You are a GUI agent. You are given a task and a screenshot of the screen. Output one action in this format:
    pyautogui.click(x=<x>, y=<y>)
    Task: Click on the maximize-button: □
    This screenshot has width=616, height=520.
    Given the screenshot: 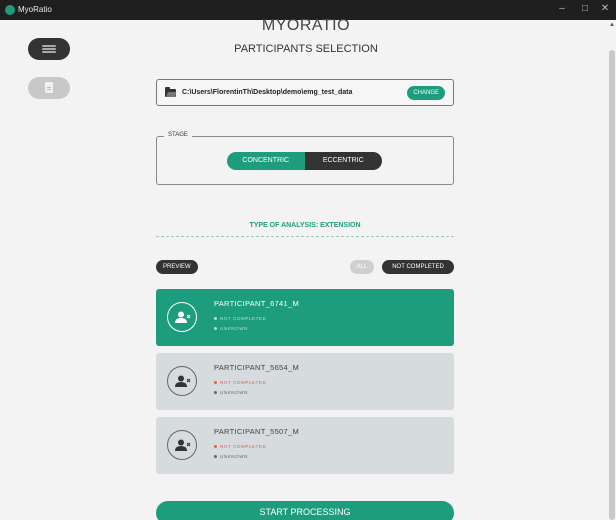 What is the action you would take?
    pyautogui.click(x=585, y=8)
    